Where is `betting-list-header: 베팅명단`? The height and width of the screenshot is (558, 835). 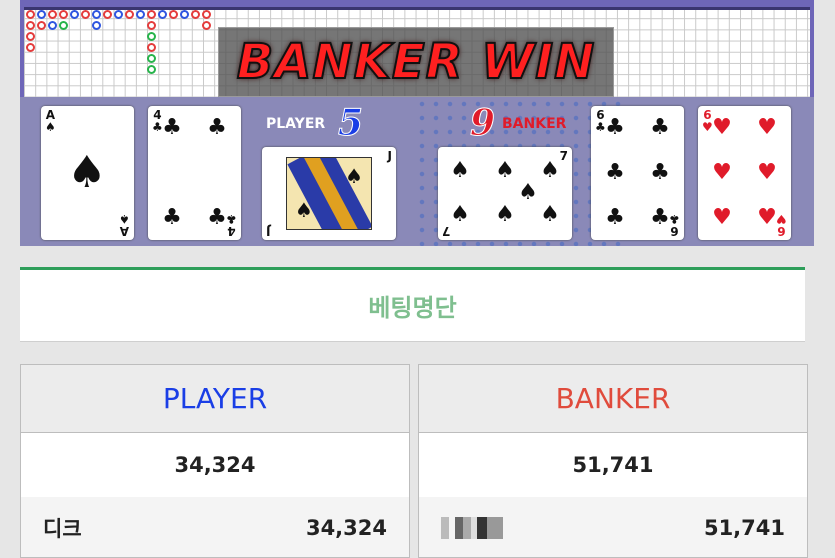
betting-list-header: 베팅명단 is located at coordinates (412, 304).